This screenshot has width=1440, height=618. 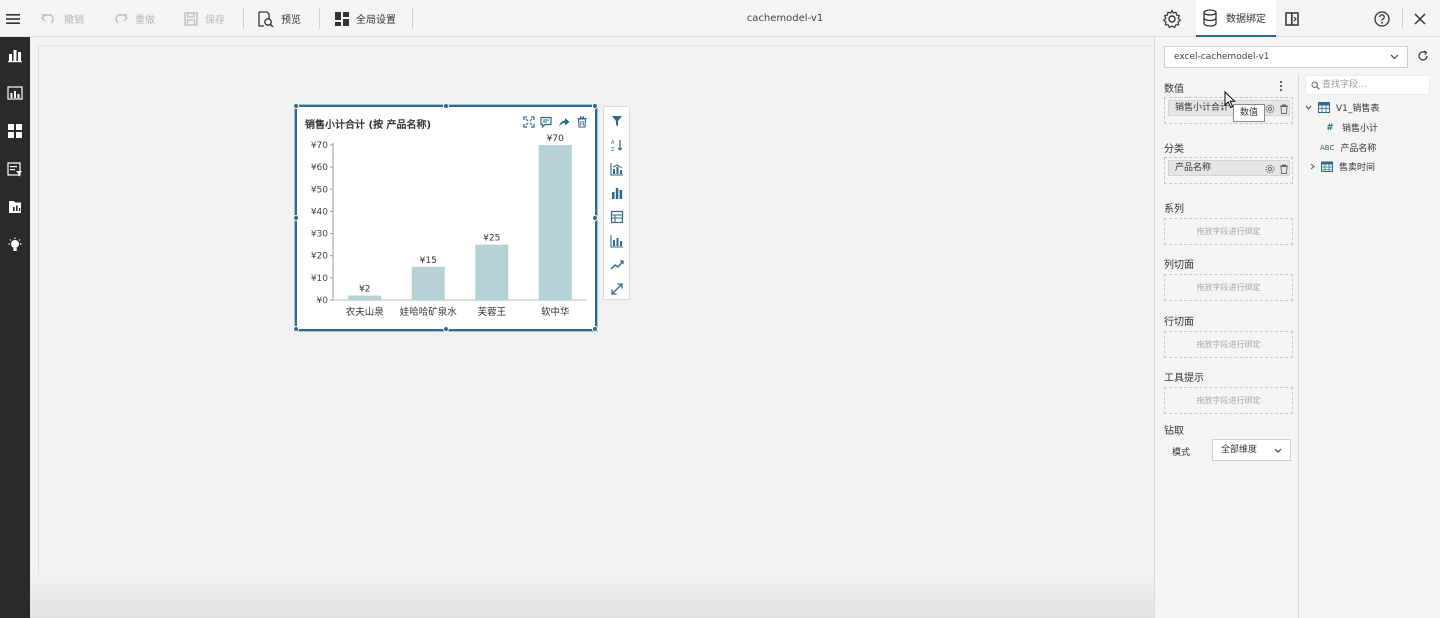 What do you see at coordinates (364, 290) in the screenshot?
I see `data-label: ¥2` at bounding box center [364, 290].